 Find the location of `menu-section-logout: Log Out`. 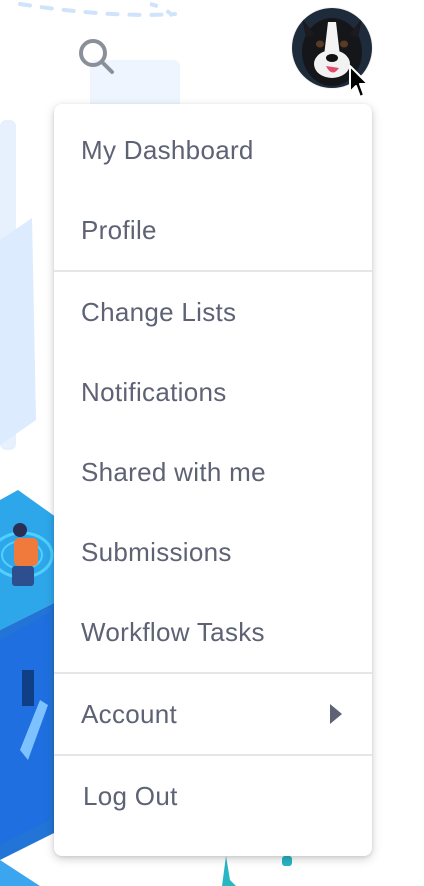

menu-section-logout: Log Out is located at coordinates (213, 796).